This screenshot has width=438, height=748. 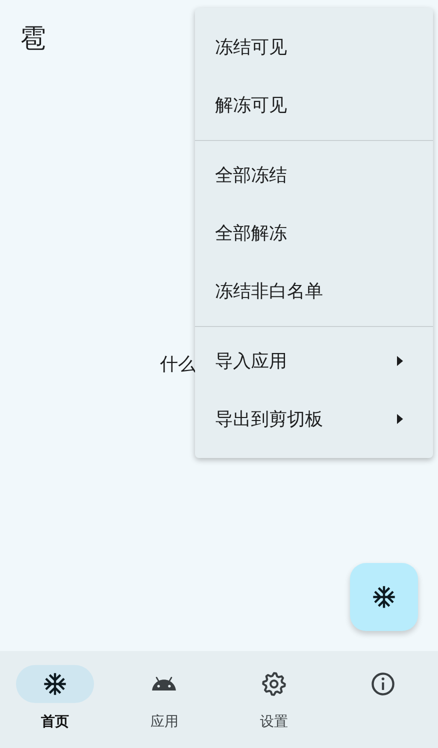 I want to click on menu-item: 导出到剪切板, so click(x=314, y=419).